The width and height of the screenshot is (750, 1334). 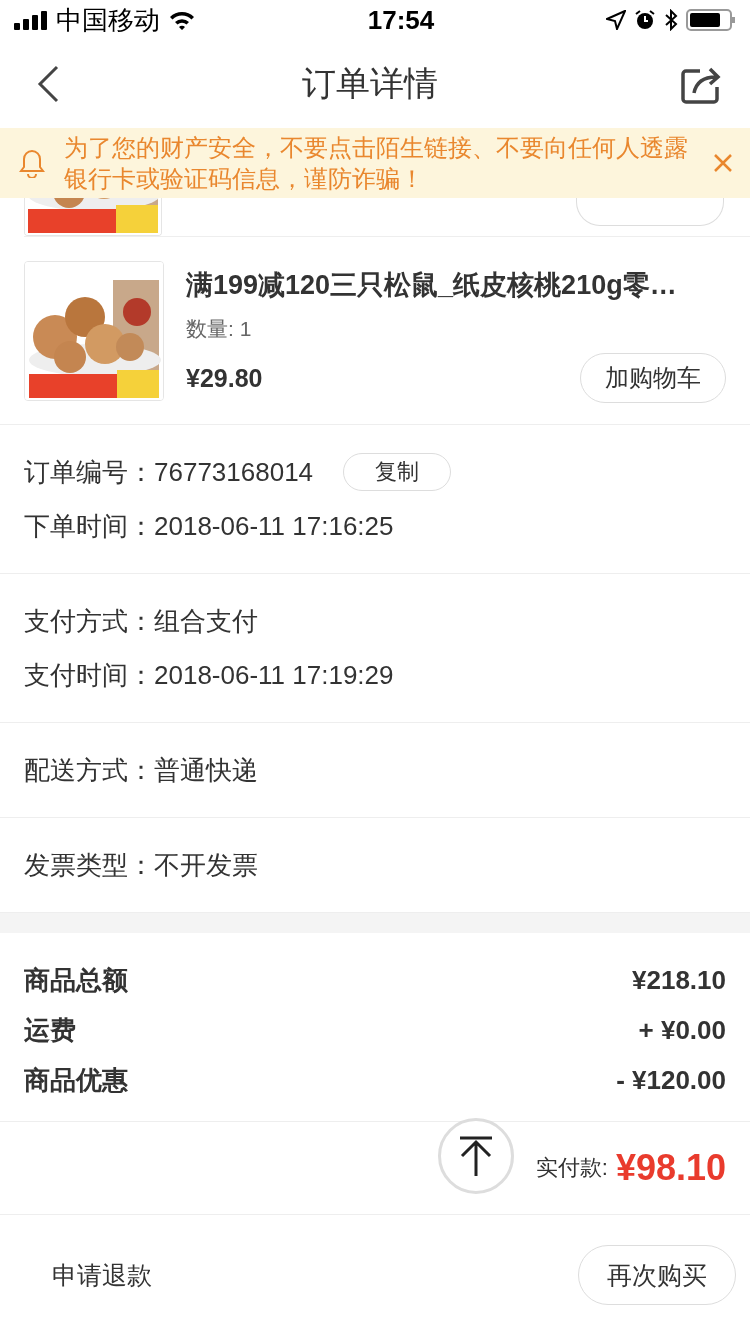 What do you see at coordinates (206, 621) in the screenshot?
I see `info-value: 组合支付` at bounding box center [206, 621].